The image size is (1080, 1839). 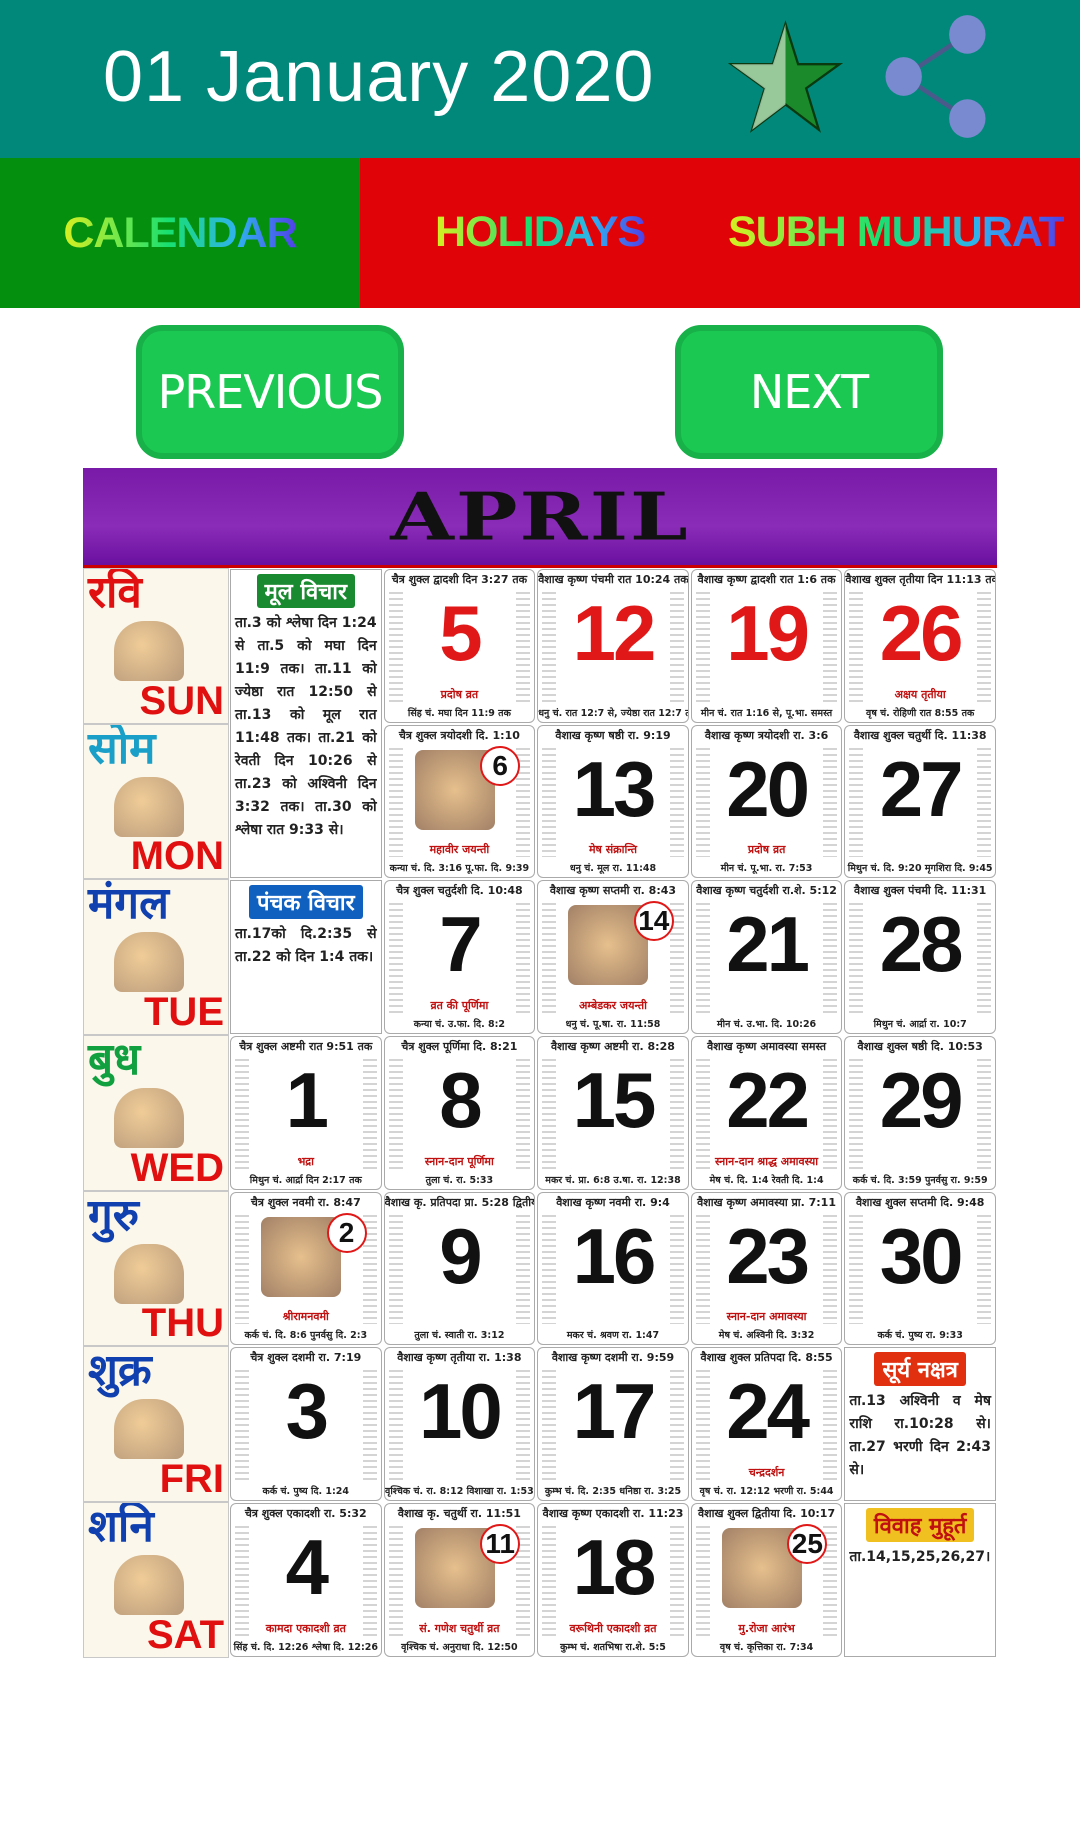 What do you see at coordinates (181, 700) in the screenshot?
I see `day-name-english: SUN` at bounding box center [181, 700].